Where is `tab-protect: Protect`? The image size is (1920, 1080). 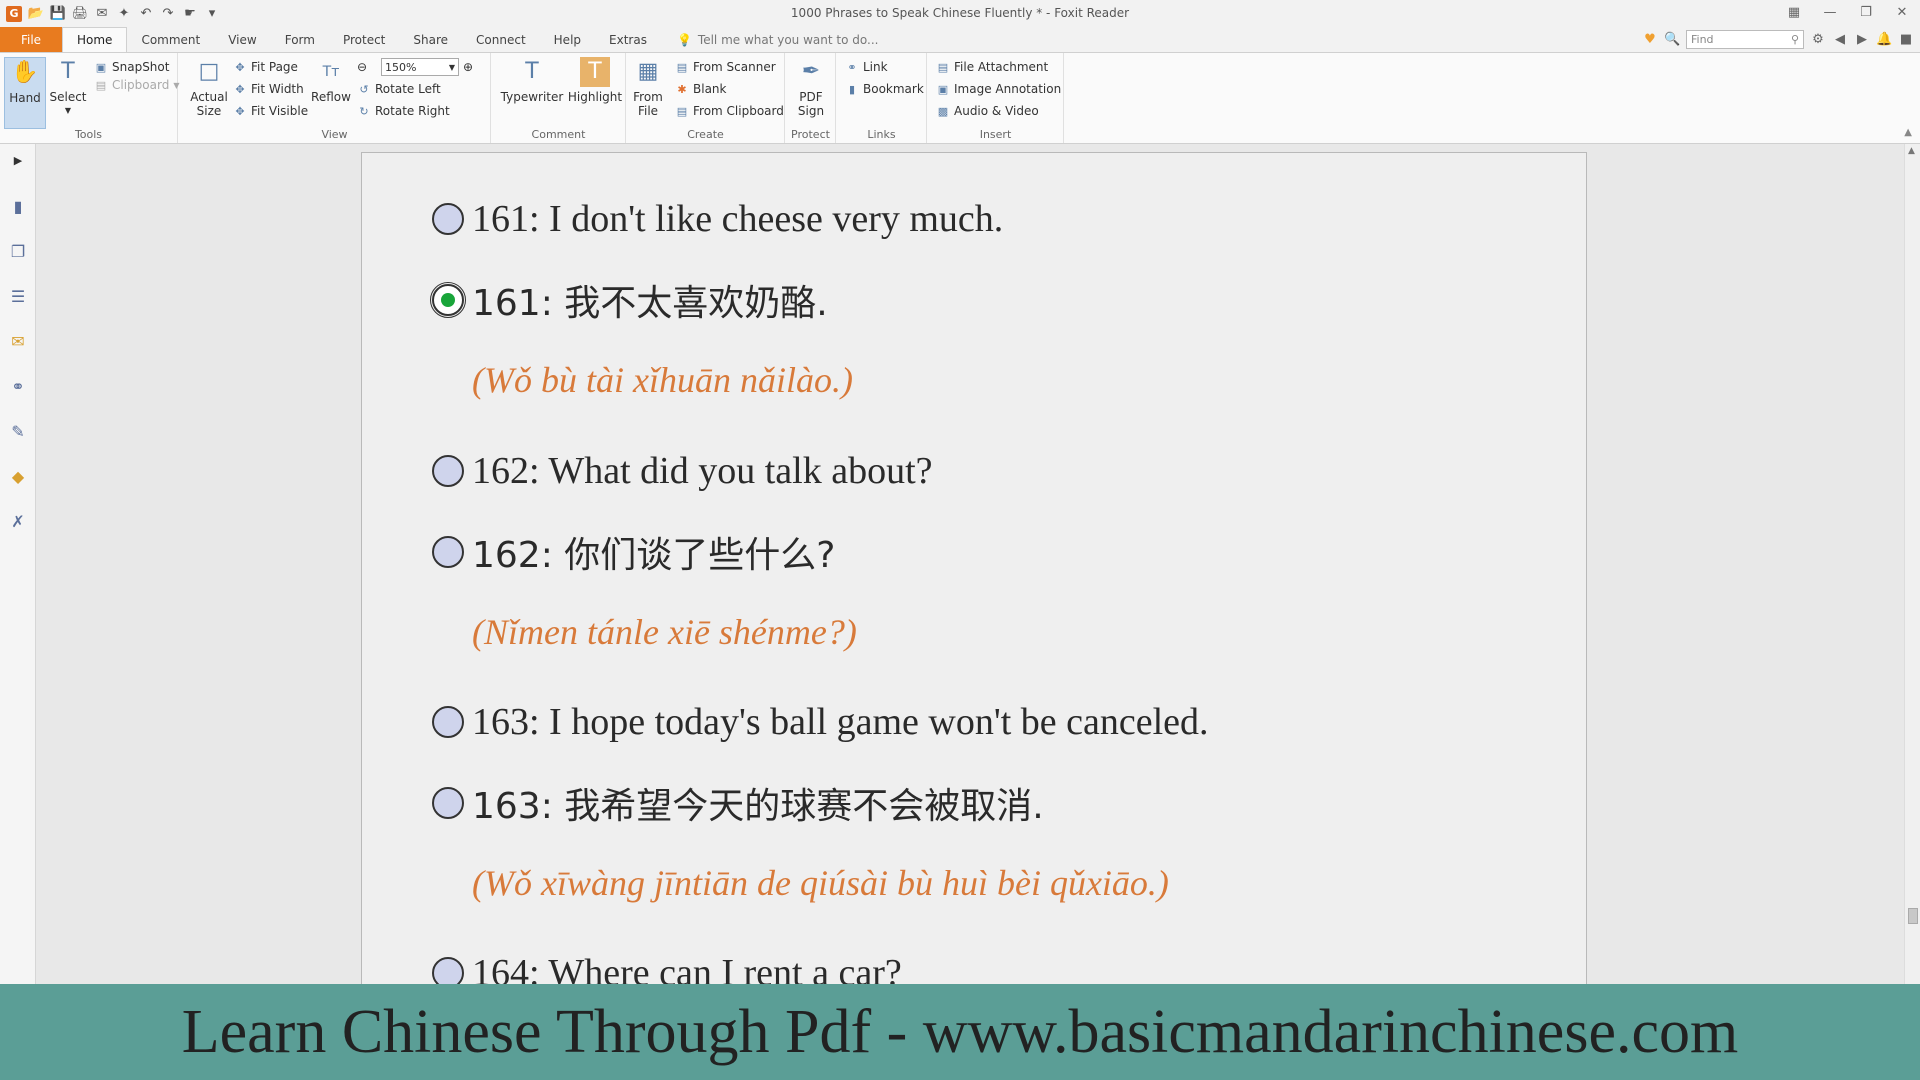 tab-protect: Protect is located at coordinates (364, 39).